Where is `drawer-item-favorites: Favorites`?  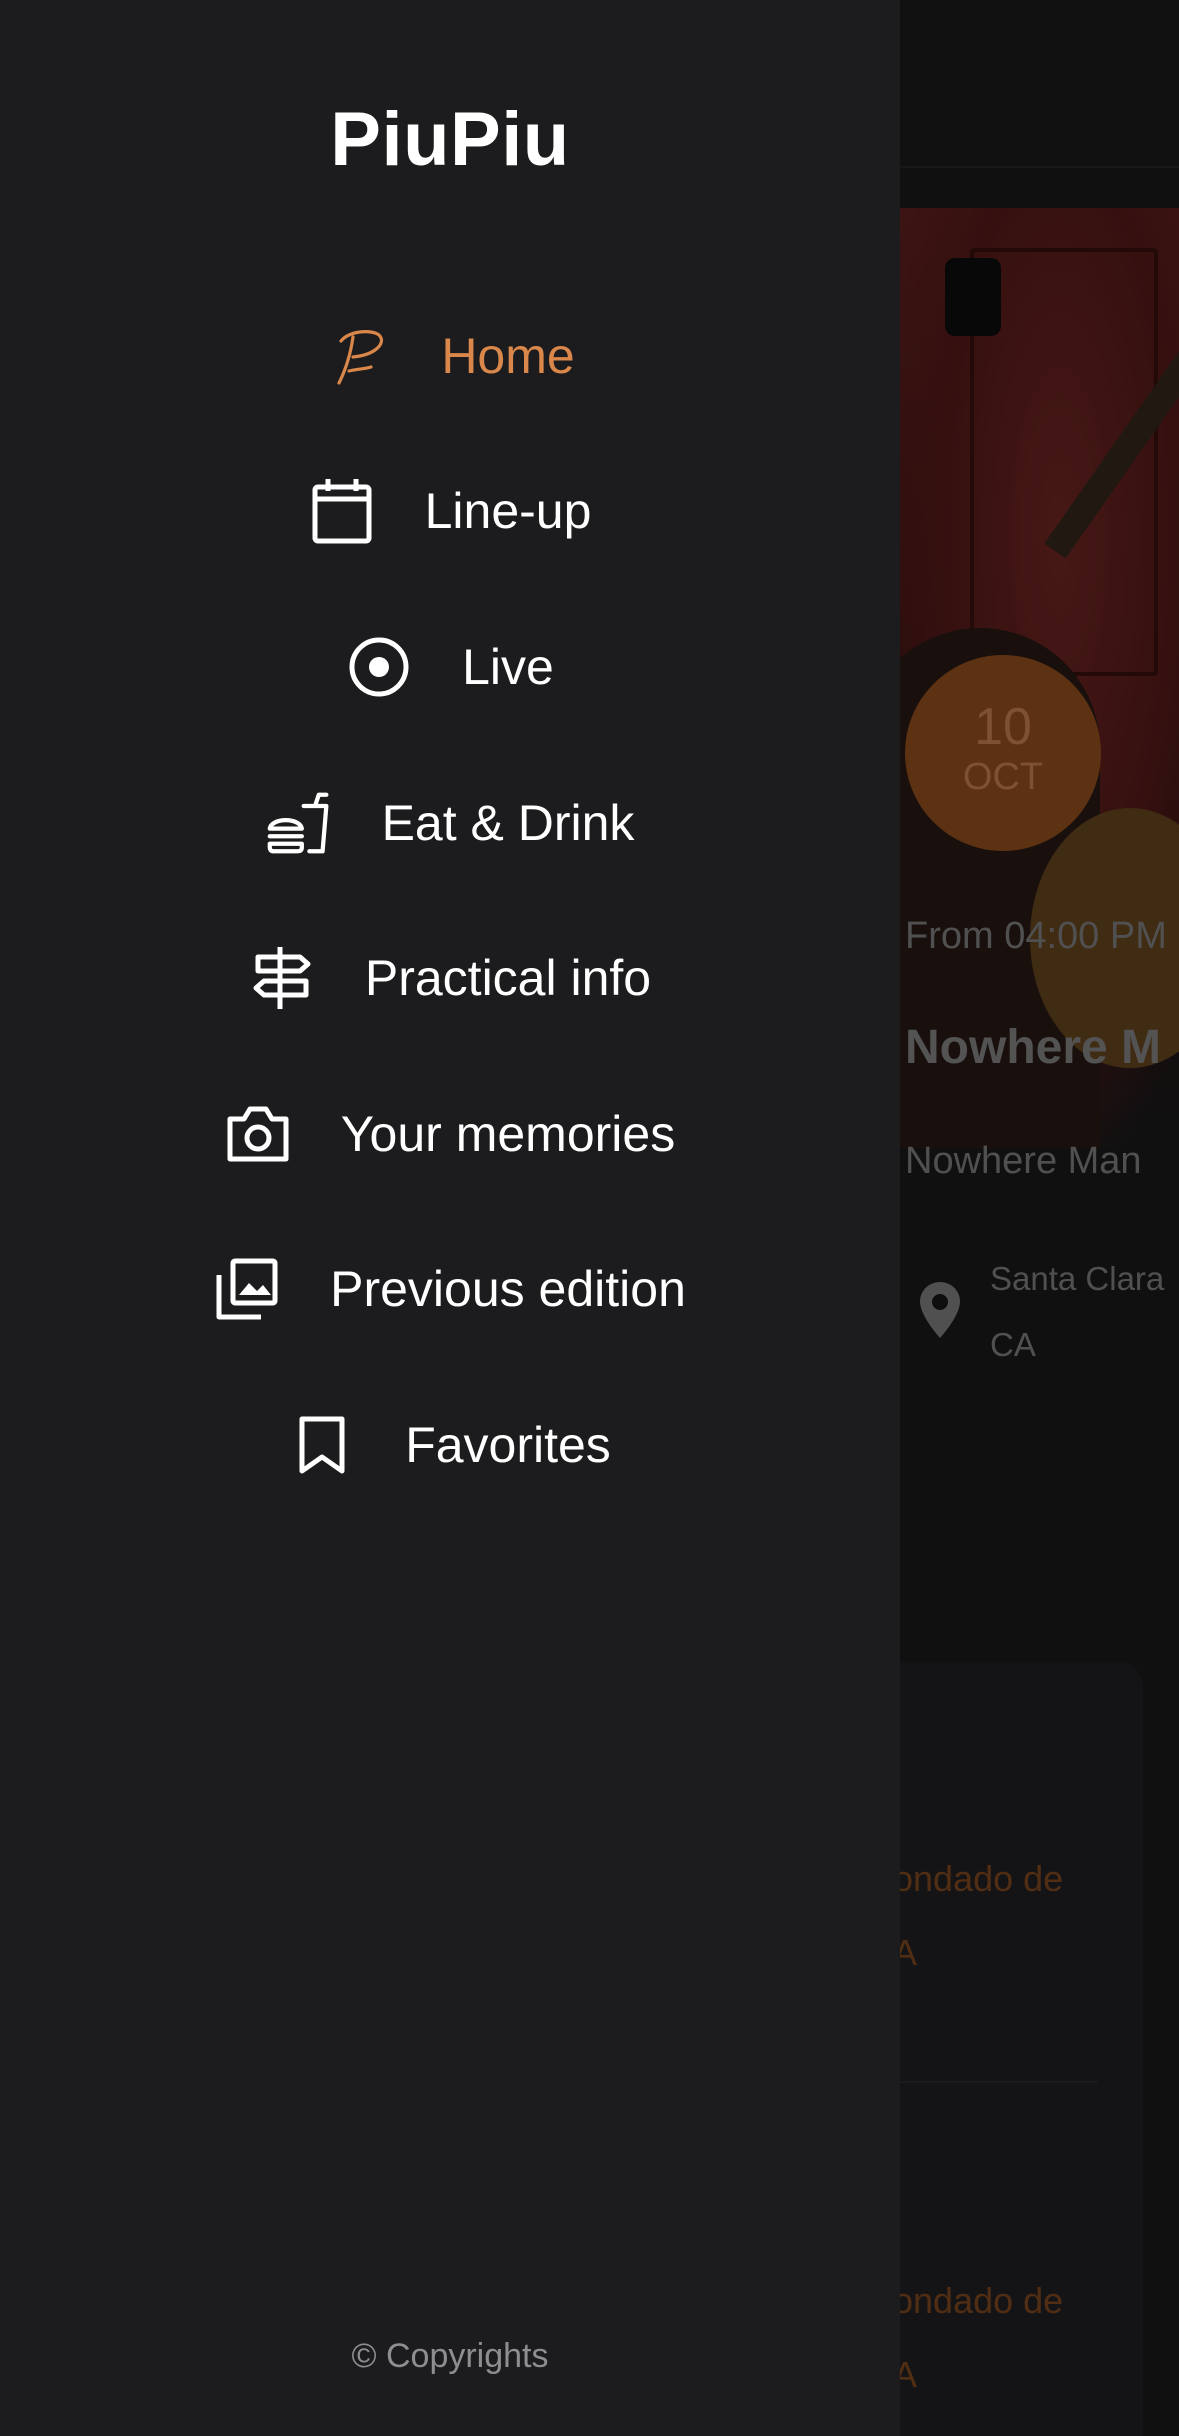 drawer-item-favorites: Favorites is located at coordinates (450, 1445).